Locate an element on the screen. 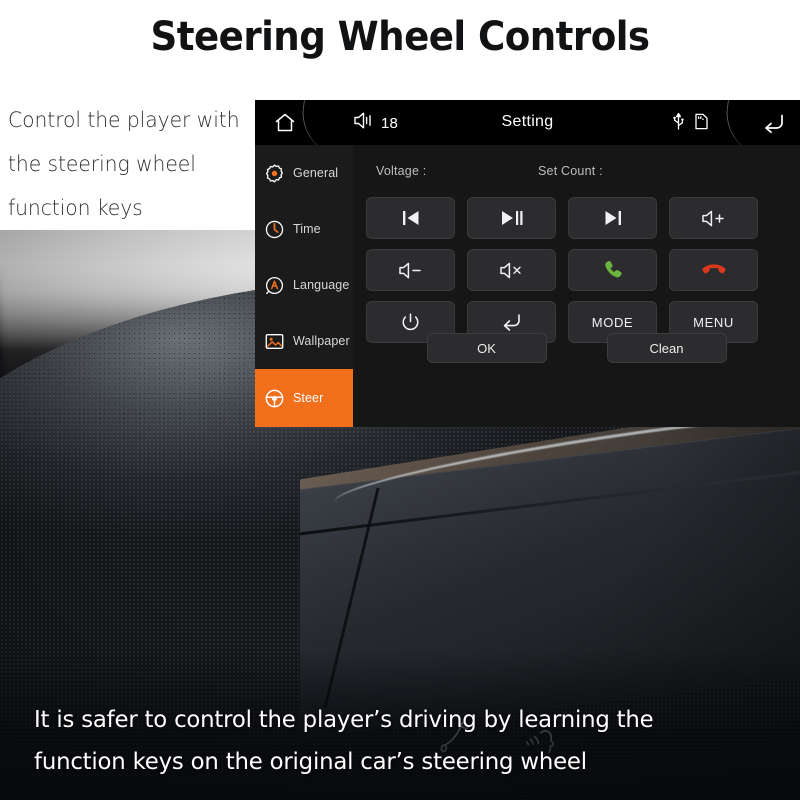 The width and height of the screenshot is (800, 800). voltage-label: Voltage : is located at coordinates (401, 171).